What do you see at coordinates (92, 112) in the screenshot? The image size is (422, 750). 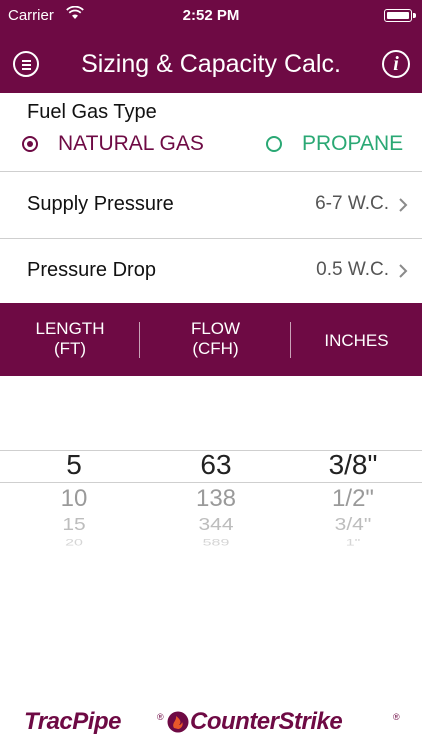 I see `fuel-gas-type-label: Fuel Gas Type` at bounding box center [92, 112].